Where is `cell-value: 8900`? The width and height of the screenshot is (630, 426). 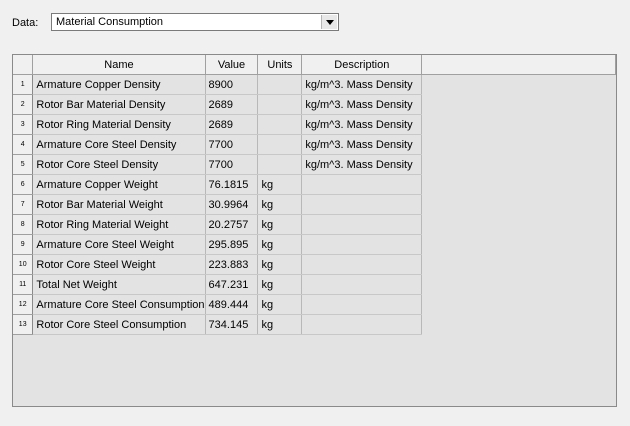
cell-value: 8900 is located at coordinates (232, 84).